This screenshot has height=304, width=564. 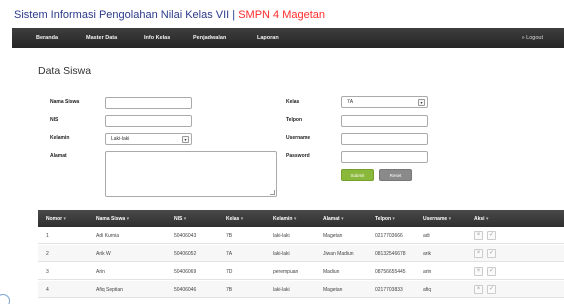 I want to click on col-kelamin: Kelamin ▾, so click(x=284, y=219).